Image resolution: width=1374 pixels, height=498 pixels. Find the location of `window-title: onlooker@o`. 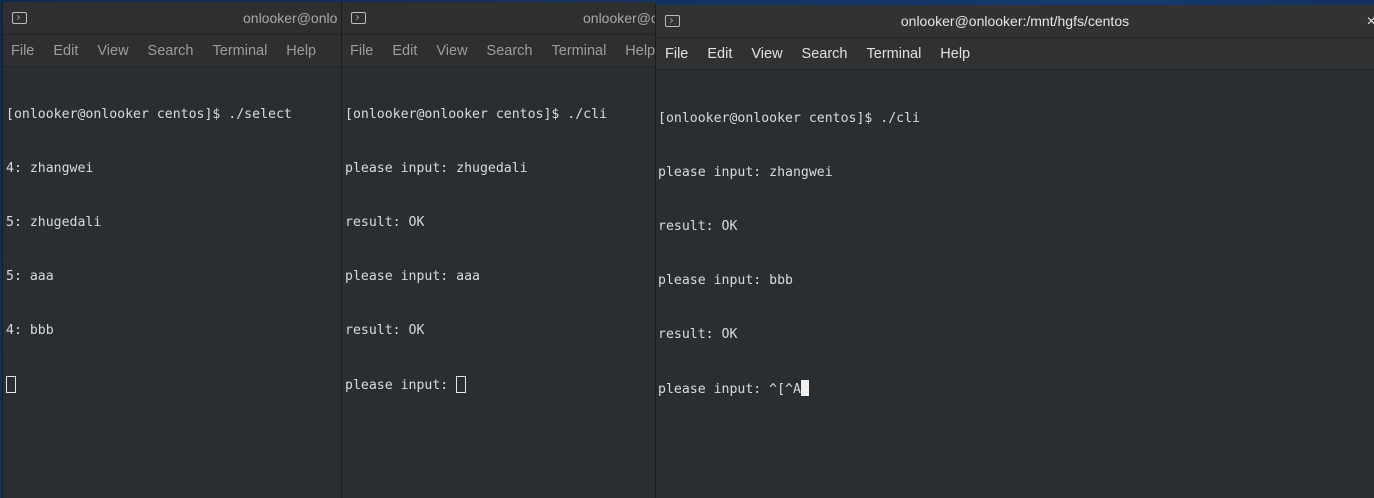

window-title: onlooker@o is located at coordinates (620, 18).